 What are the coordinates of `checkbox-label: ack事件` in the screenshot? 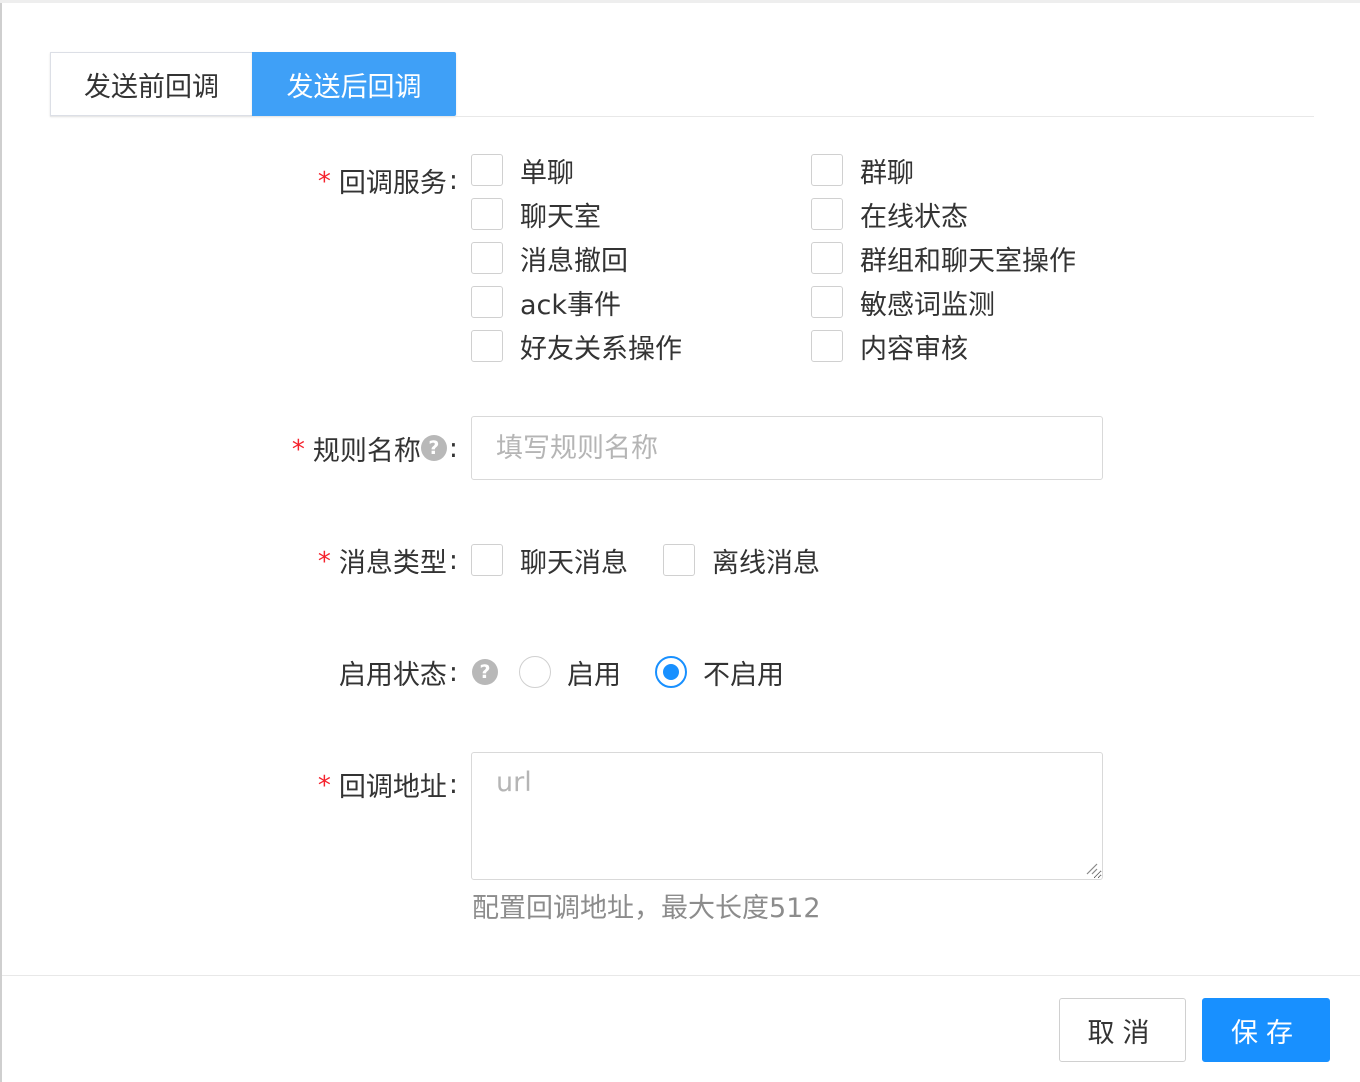 It's located at (571, 305).